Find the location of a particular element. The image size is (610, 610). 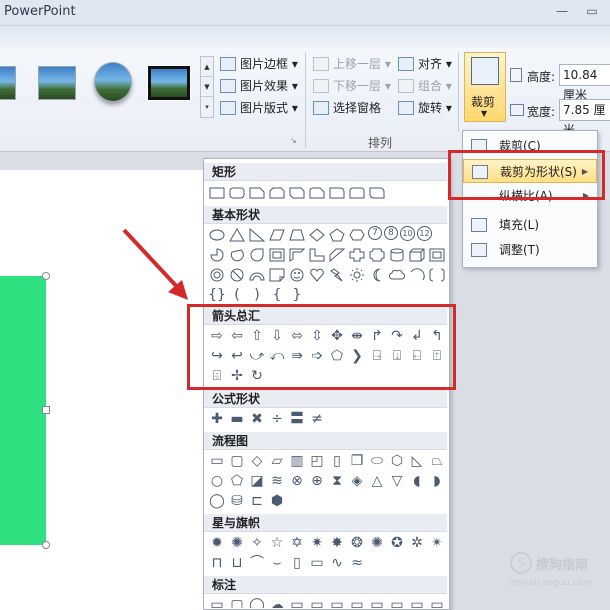

sun-shape is located at coordinates (357, 275).